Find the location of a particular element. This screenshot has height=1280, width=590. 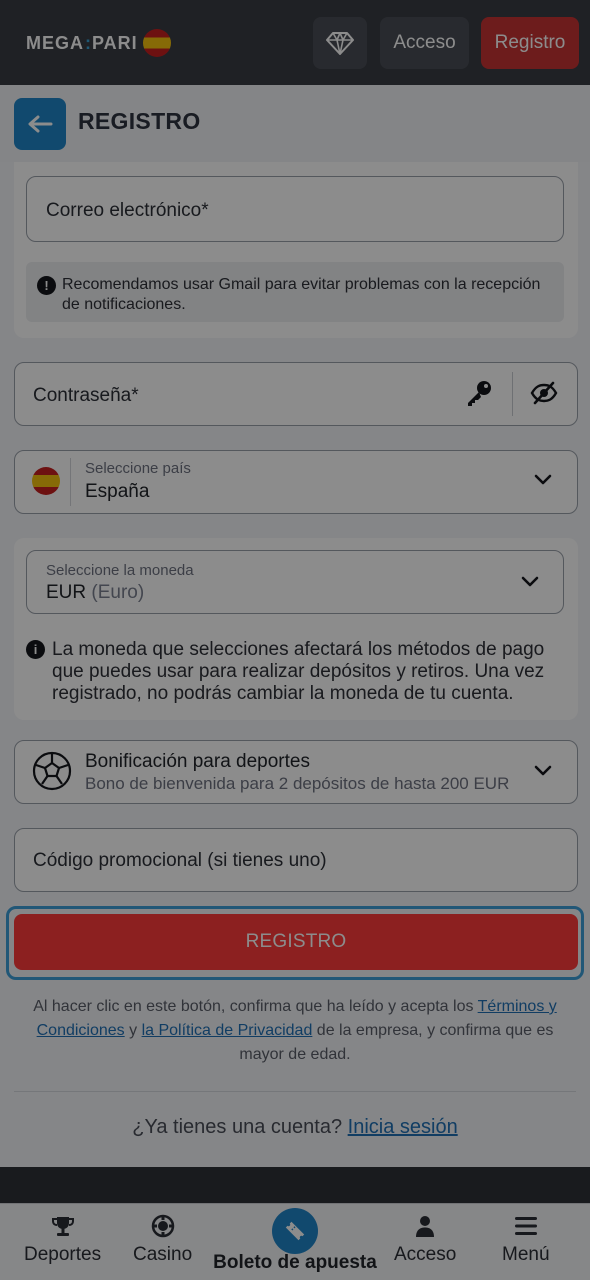

password-placeholder: Contraseña* is located at coordinates (86, 395).